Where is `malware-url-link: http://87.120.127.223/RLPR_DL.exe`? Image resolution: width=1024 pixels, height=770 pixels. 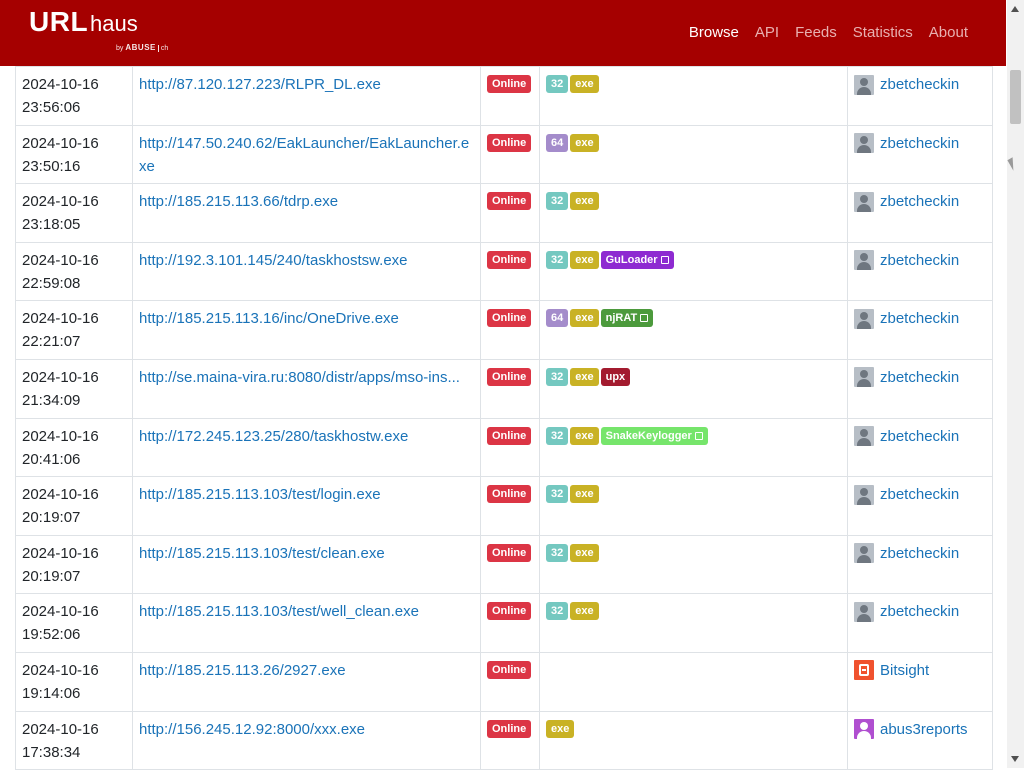 malware-url-link: http://87.120.127.223/RLPR_DL.exe is located at coordinates (260, 84).